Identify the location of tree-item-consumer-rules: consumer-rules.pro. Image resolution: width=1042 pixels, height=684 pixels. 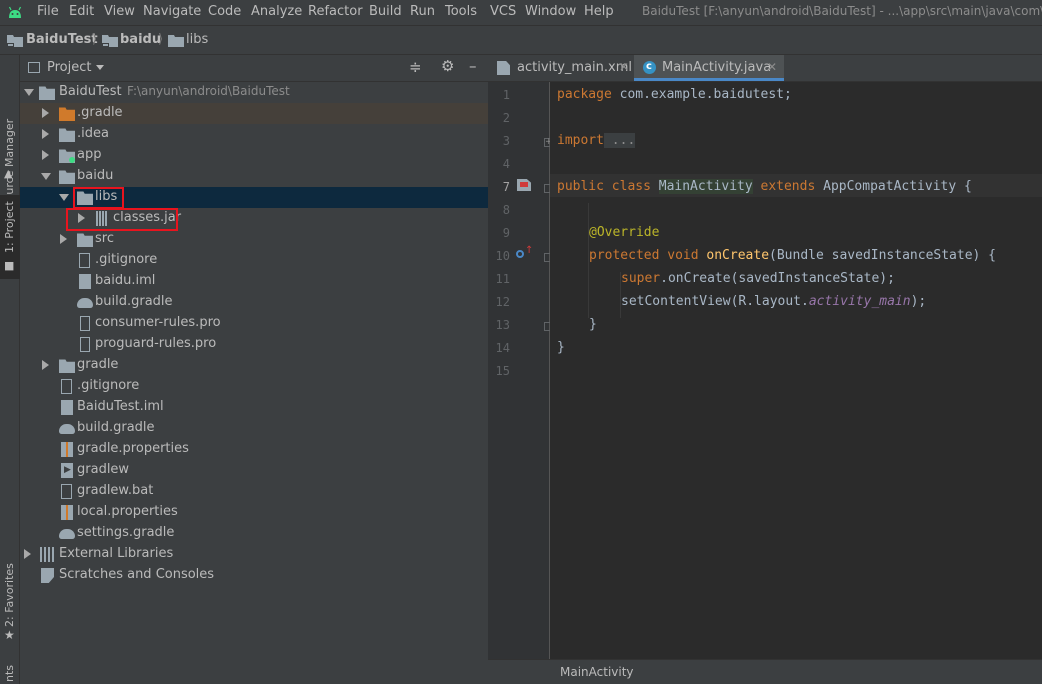
(254, 323).